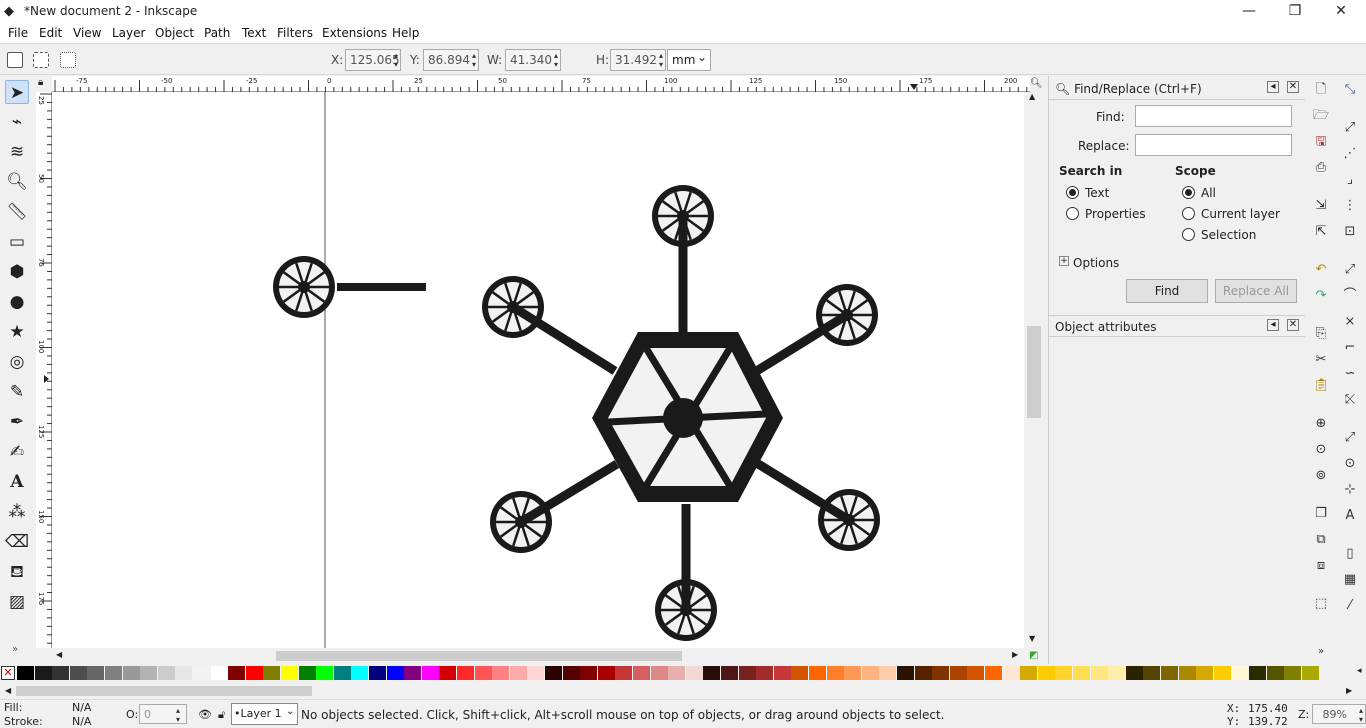  Describe the element at coordinates (1350, 270) in the screenshot. I see `snap-nodes-icon: ⤢` at that location.